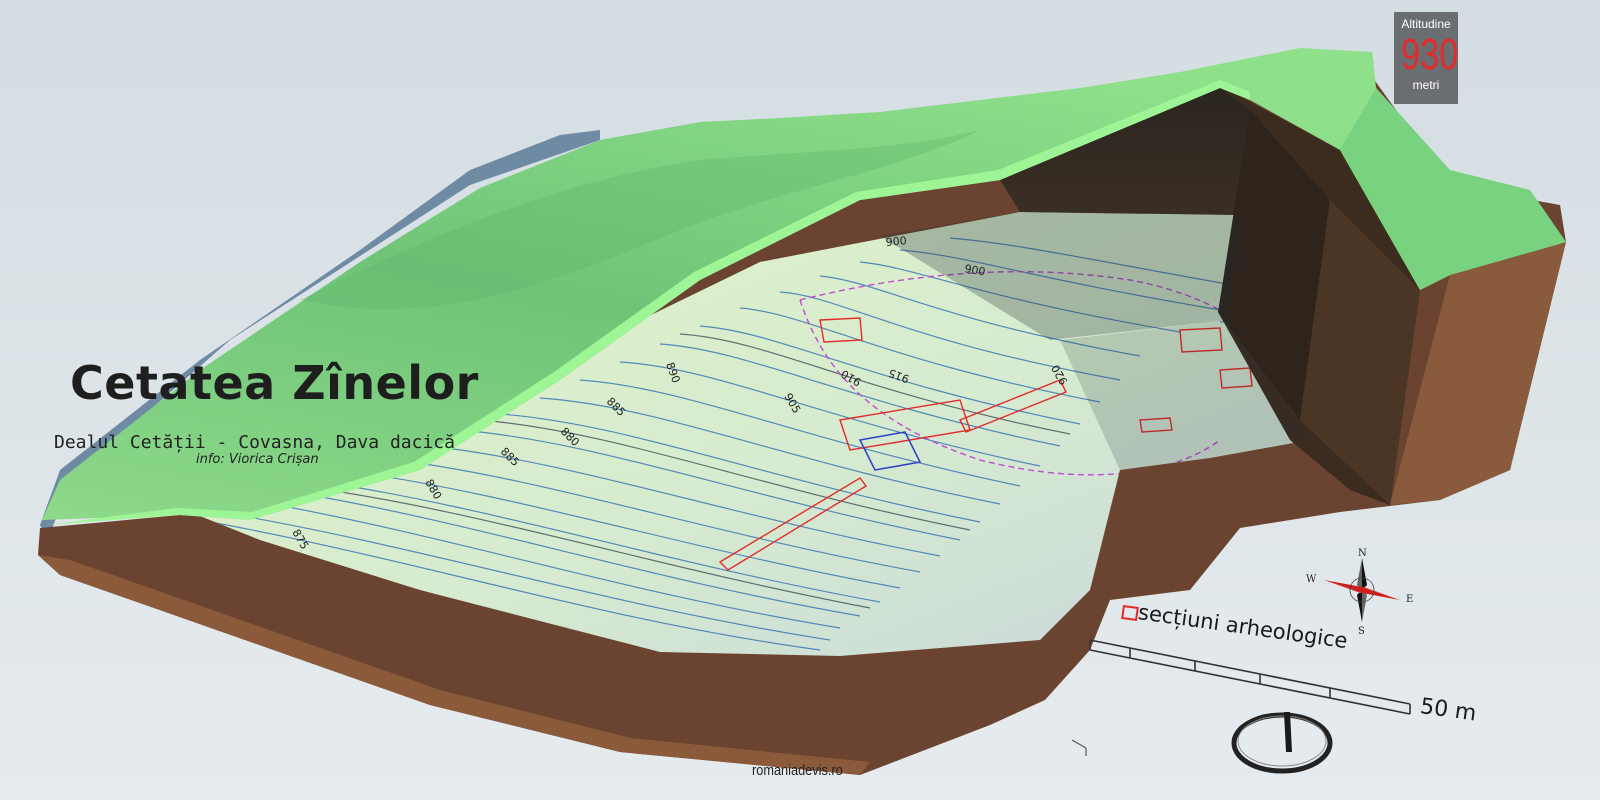  What do you see at coordinates (1426, 85) in the screenshot?
I see `altitude-unit: metri` at bounding box center [1426, 85].